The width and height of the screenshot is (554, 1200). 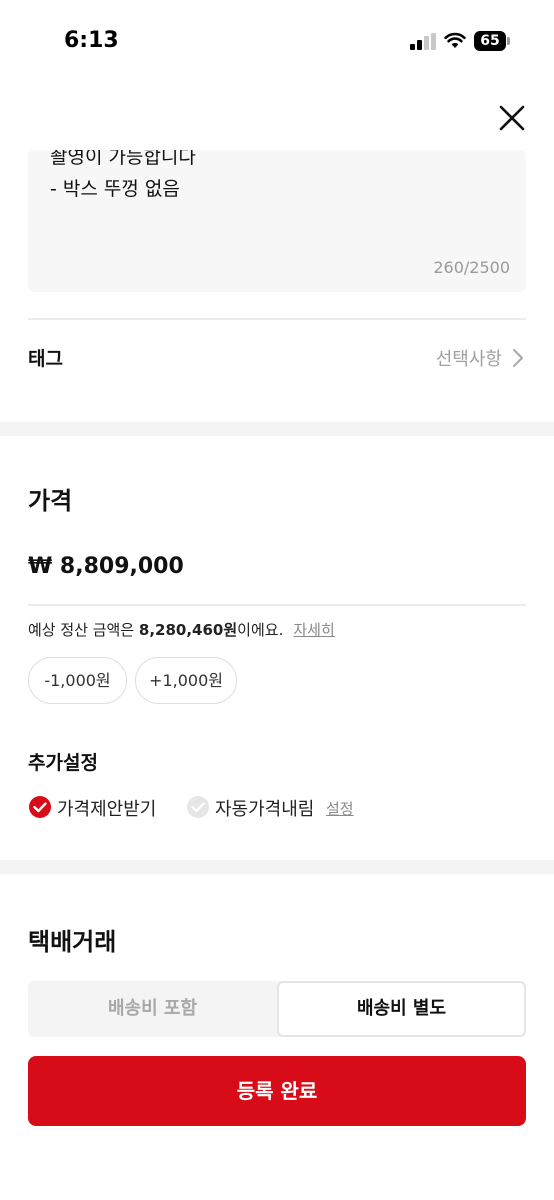 I want to click on price-underline, so click(x=277, y=605).